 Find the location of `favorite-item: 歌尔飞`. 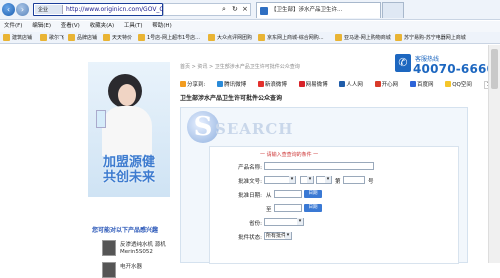

favorite-item: 歌尔飞 is located at coordinates (52, 38).